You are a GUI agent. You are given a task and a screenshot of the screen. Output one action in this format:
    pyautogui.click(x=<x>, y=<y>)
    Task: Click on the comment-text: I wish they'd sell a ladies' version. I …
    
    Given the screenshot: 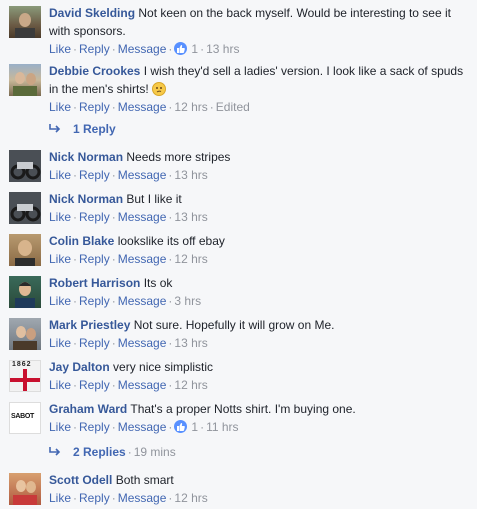 What is the action you would take?
    pyautogui.click(x=303, y=71)
    